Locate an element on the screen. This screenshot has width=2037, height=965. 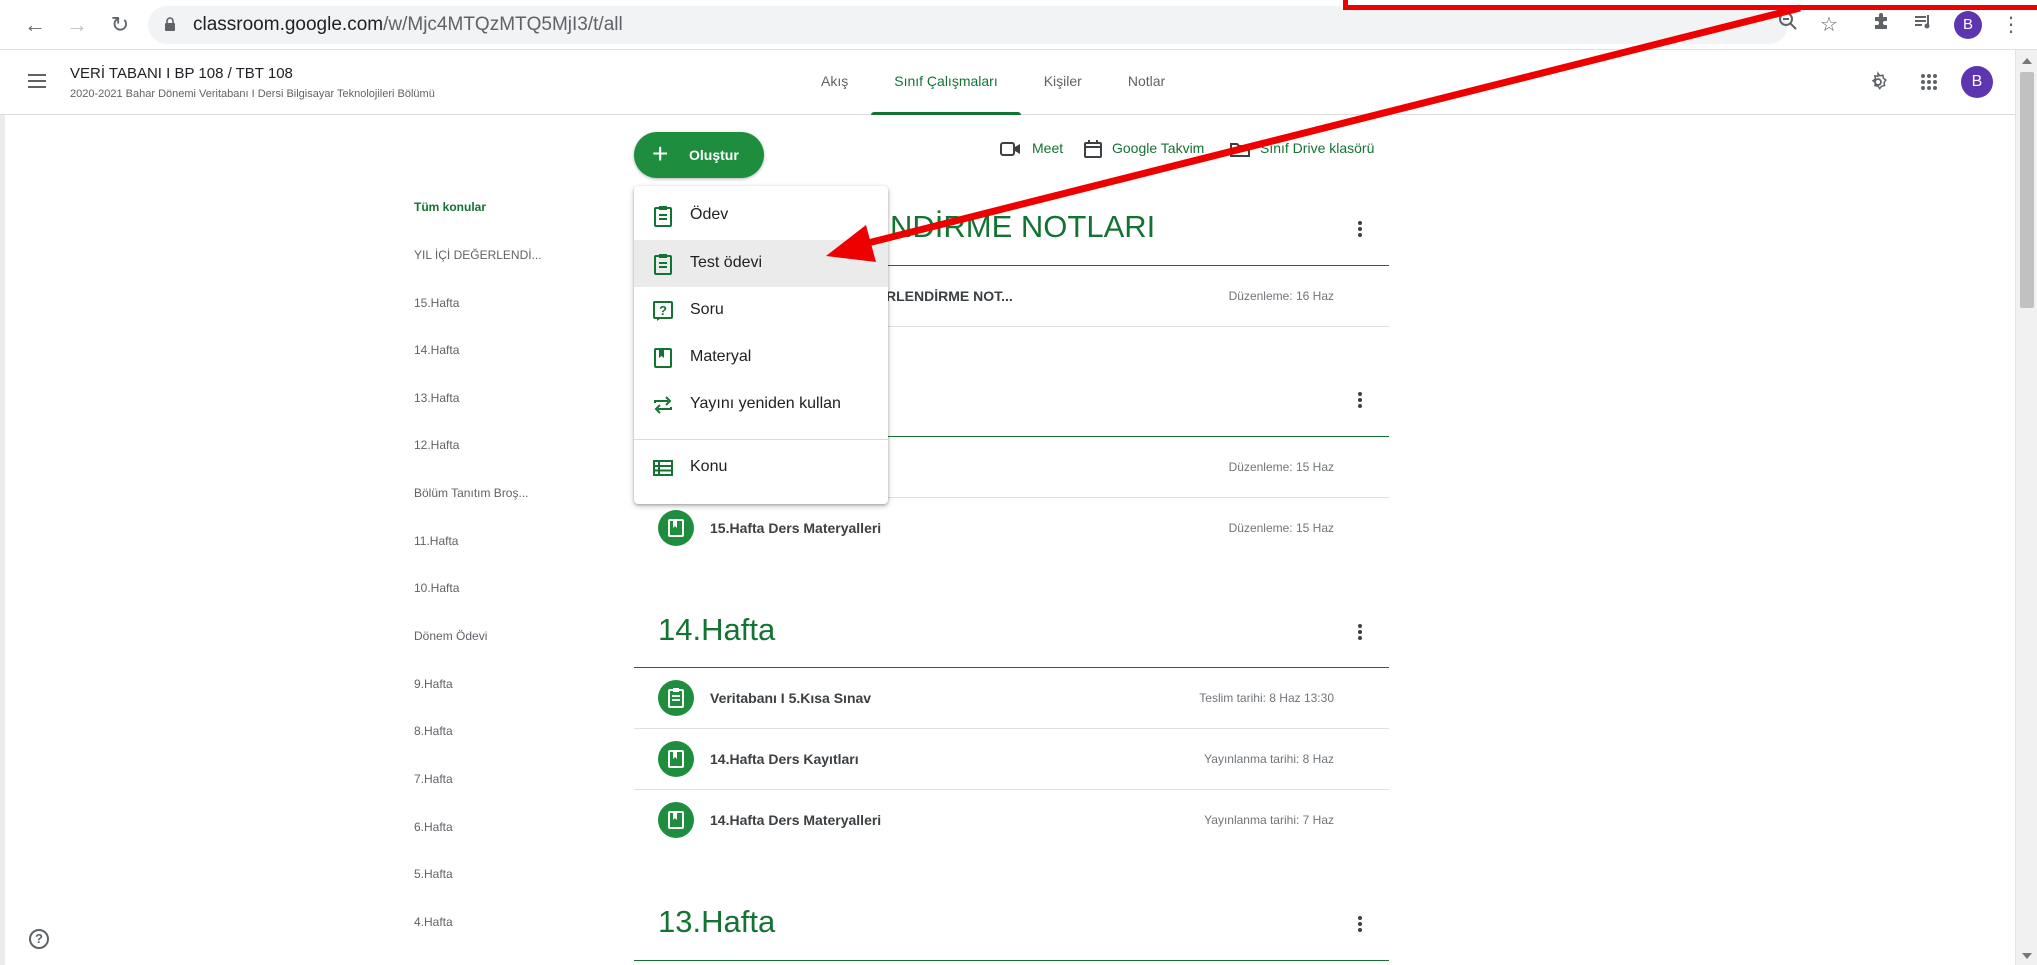
page-scrollbar is located at coordinates (2026, 507).